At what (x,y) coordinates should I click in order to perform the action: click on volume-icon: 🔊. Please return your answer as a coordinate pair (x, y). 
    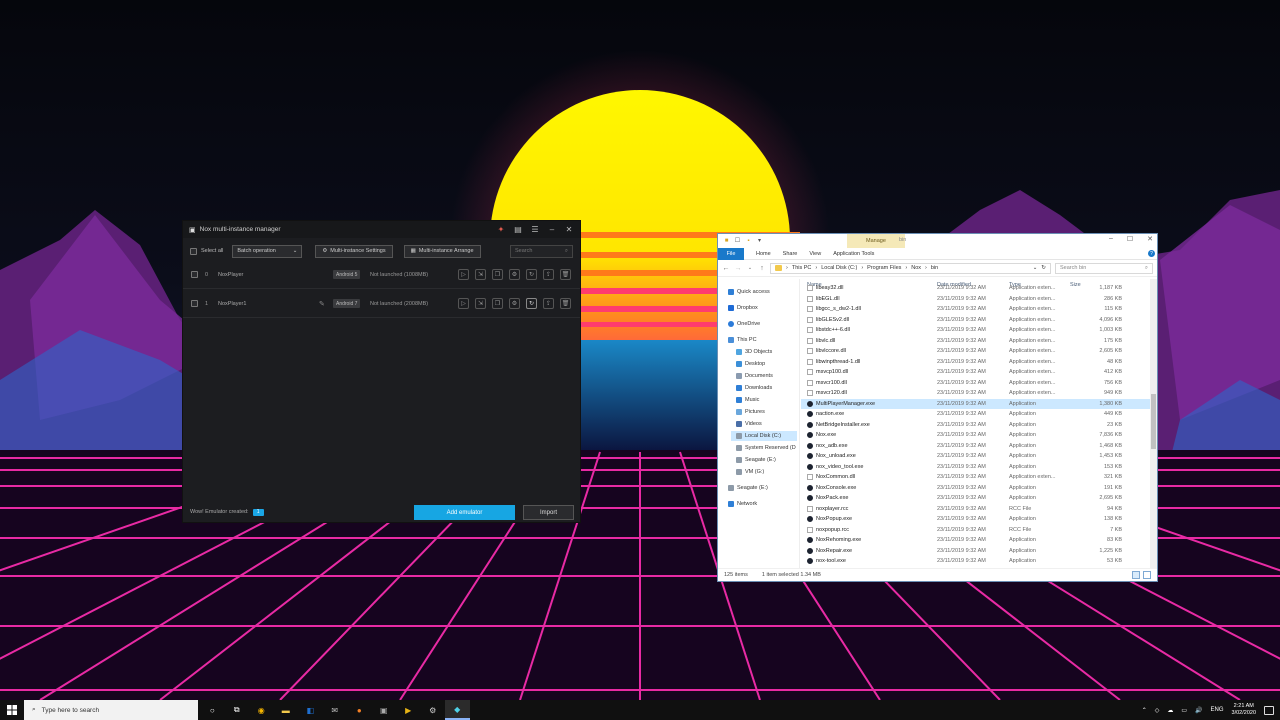
    Looking at the image, I should click on (1198, 710).